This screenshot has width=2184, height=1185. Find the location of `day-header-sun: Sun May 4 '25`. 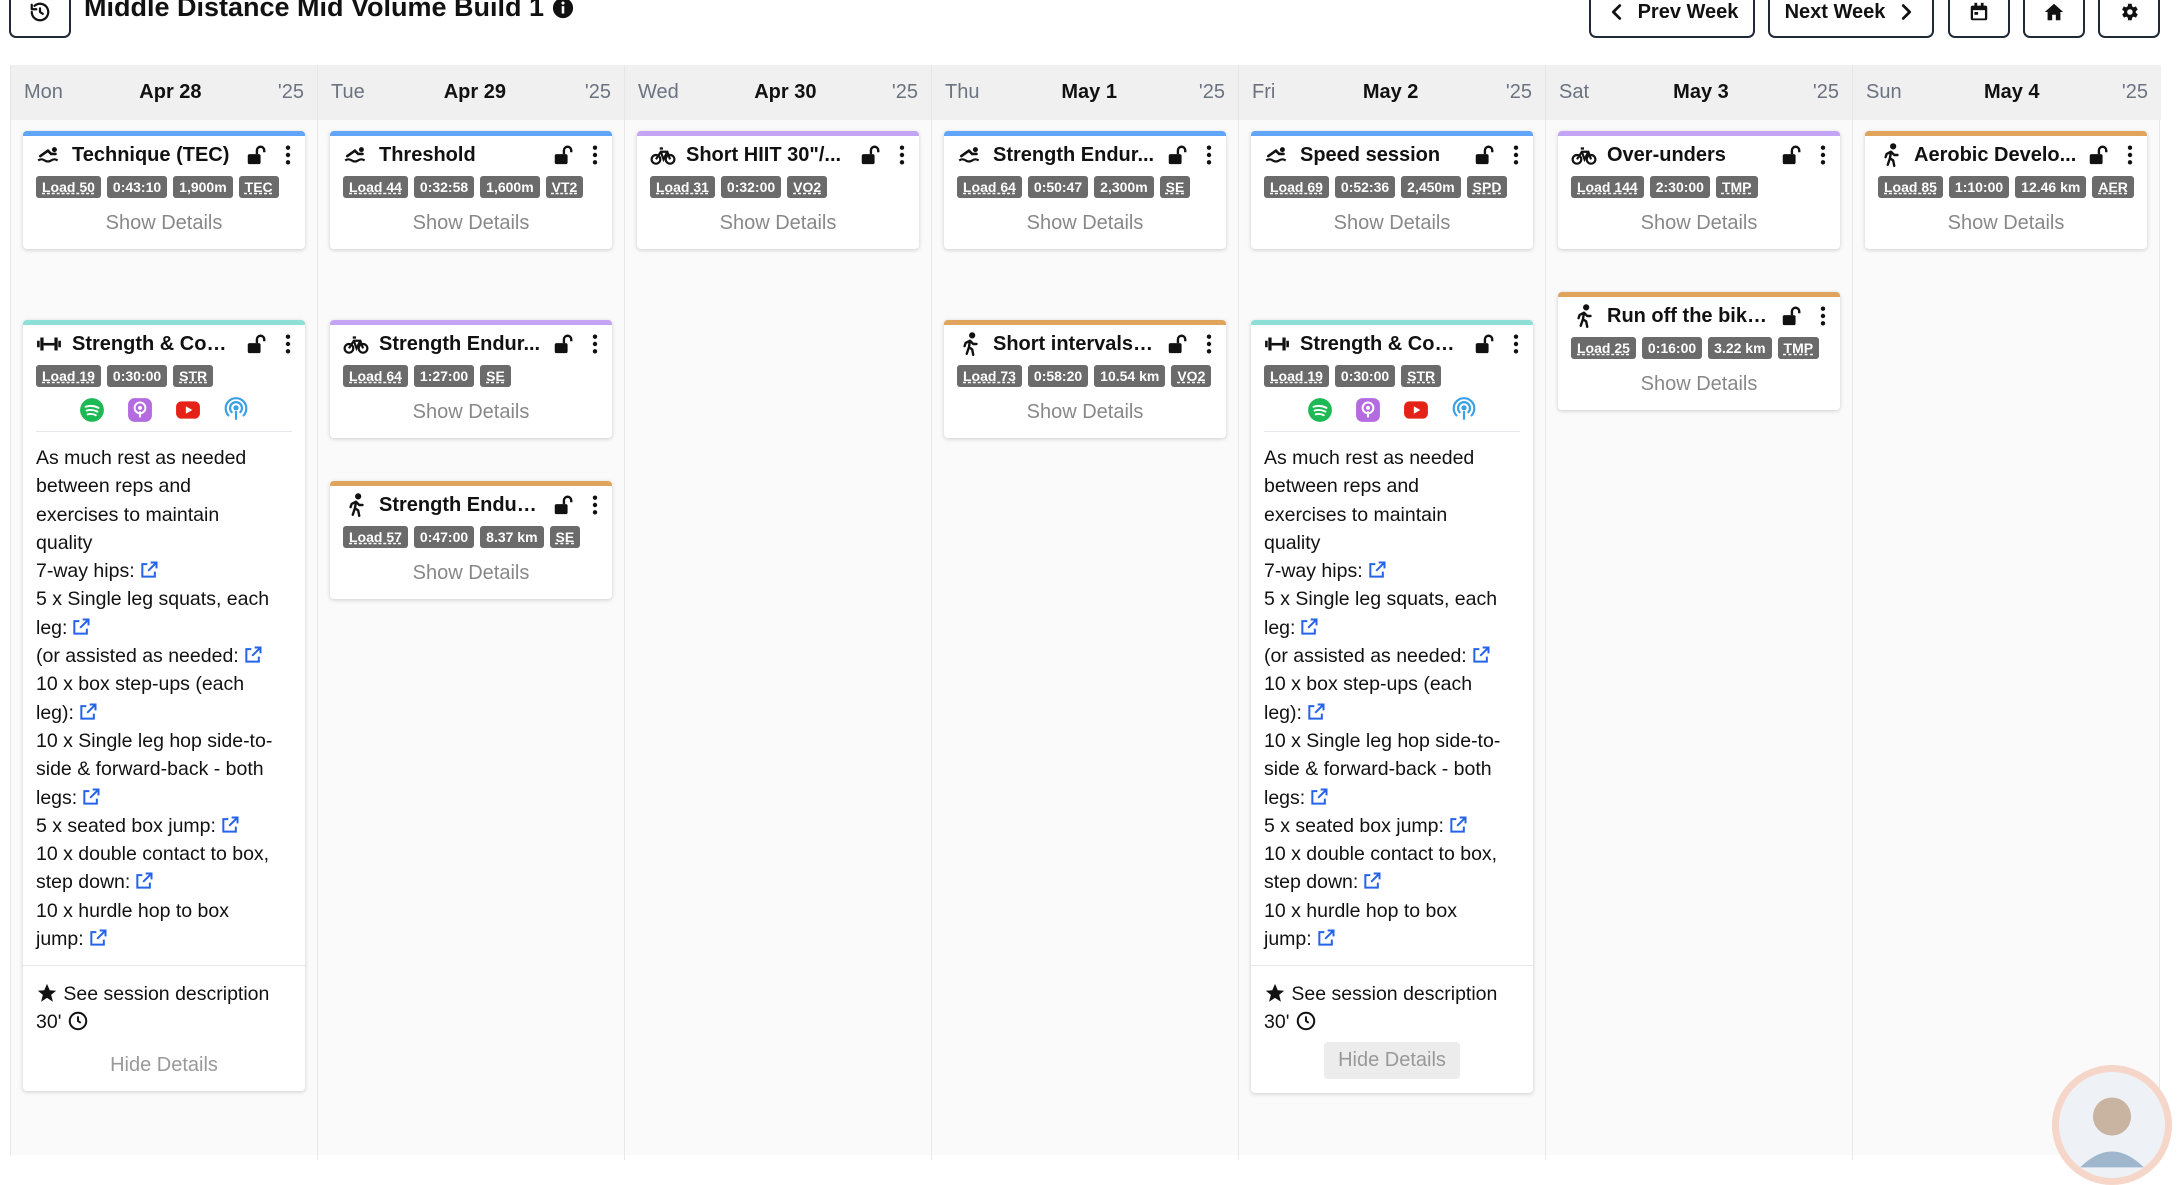

day-header-sun: Sun May 4 '25 is located at coordinates (2007, 92).